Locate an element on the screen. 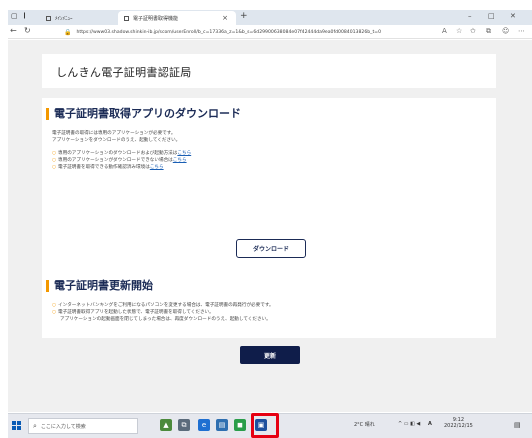 This screenshot has height=438, width=532. back-icon: ← is located at coordinates (13, 30).